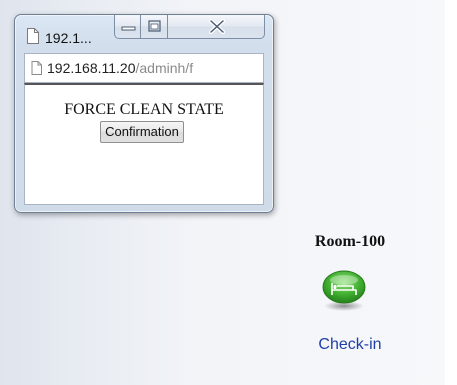 This screenshot has width=457, height=385. Describe the element at coordinates (344, 290) in the screenshot. I see `bed-icon` at that location.